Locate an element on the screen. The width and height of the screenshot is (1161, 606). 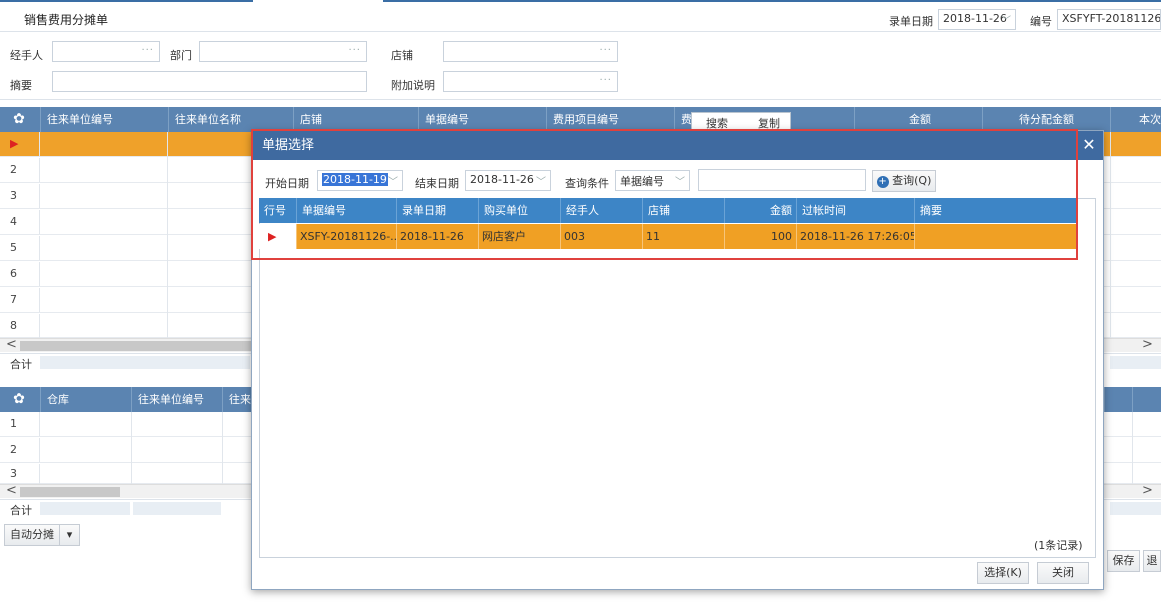
row-marker: ▶ is located at coordinates (20, 144).